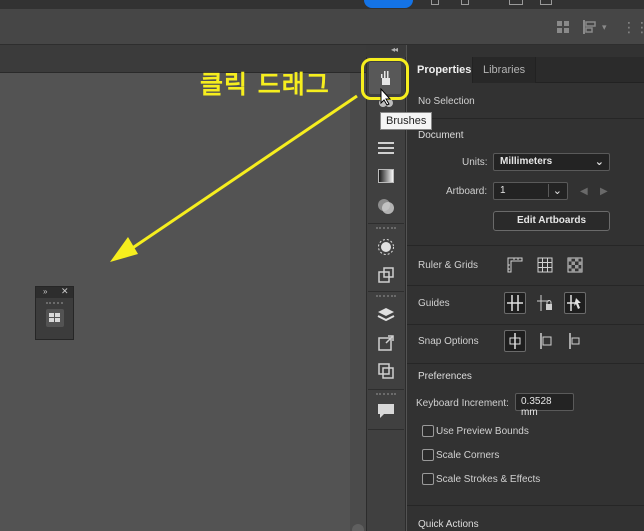  I want to click on edit-artboards-button: Edit Artboards, so click(551, 221).